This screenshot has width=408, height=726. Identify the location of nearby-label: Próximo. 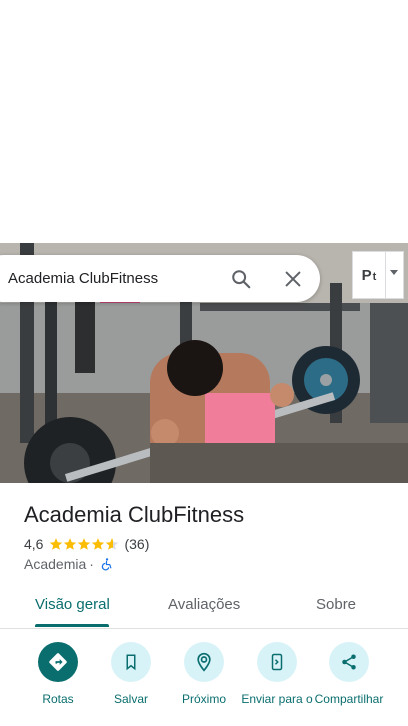
(203, 699).